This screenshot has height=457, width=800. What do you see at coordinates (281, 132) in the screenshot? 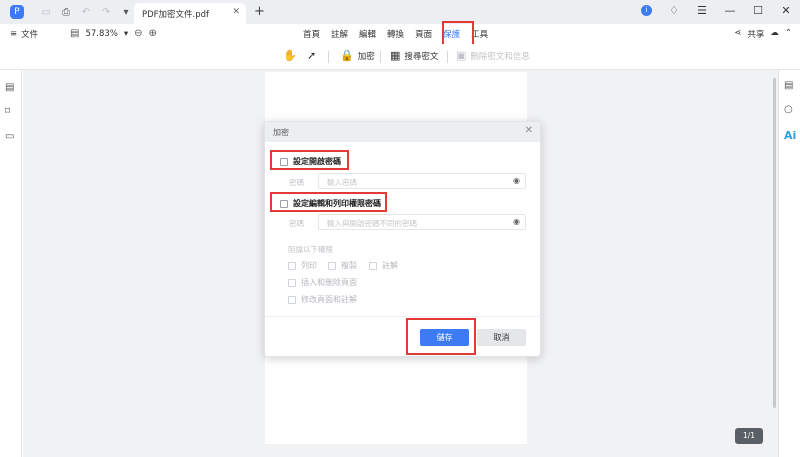
I see `dialog-title: 加密` at bounding box center [281, 132].